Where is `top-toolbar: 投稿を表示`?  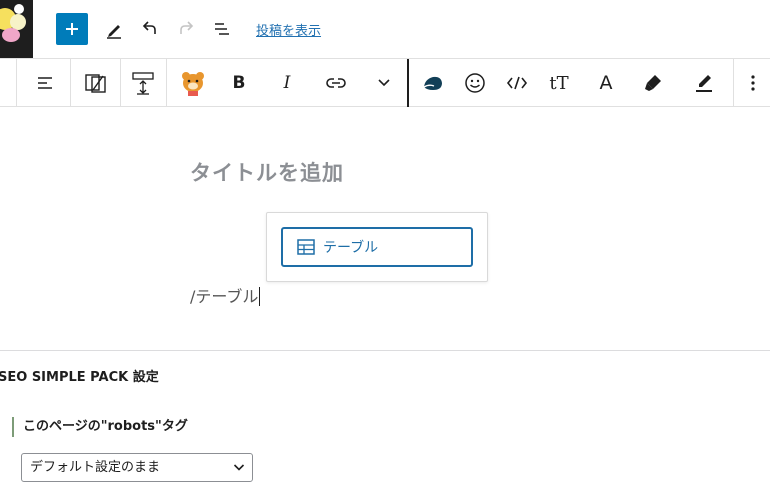 top-toolbar: 投稿を表示 is located at coordinates (385, 29).